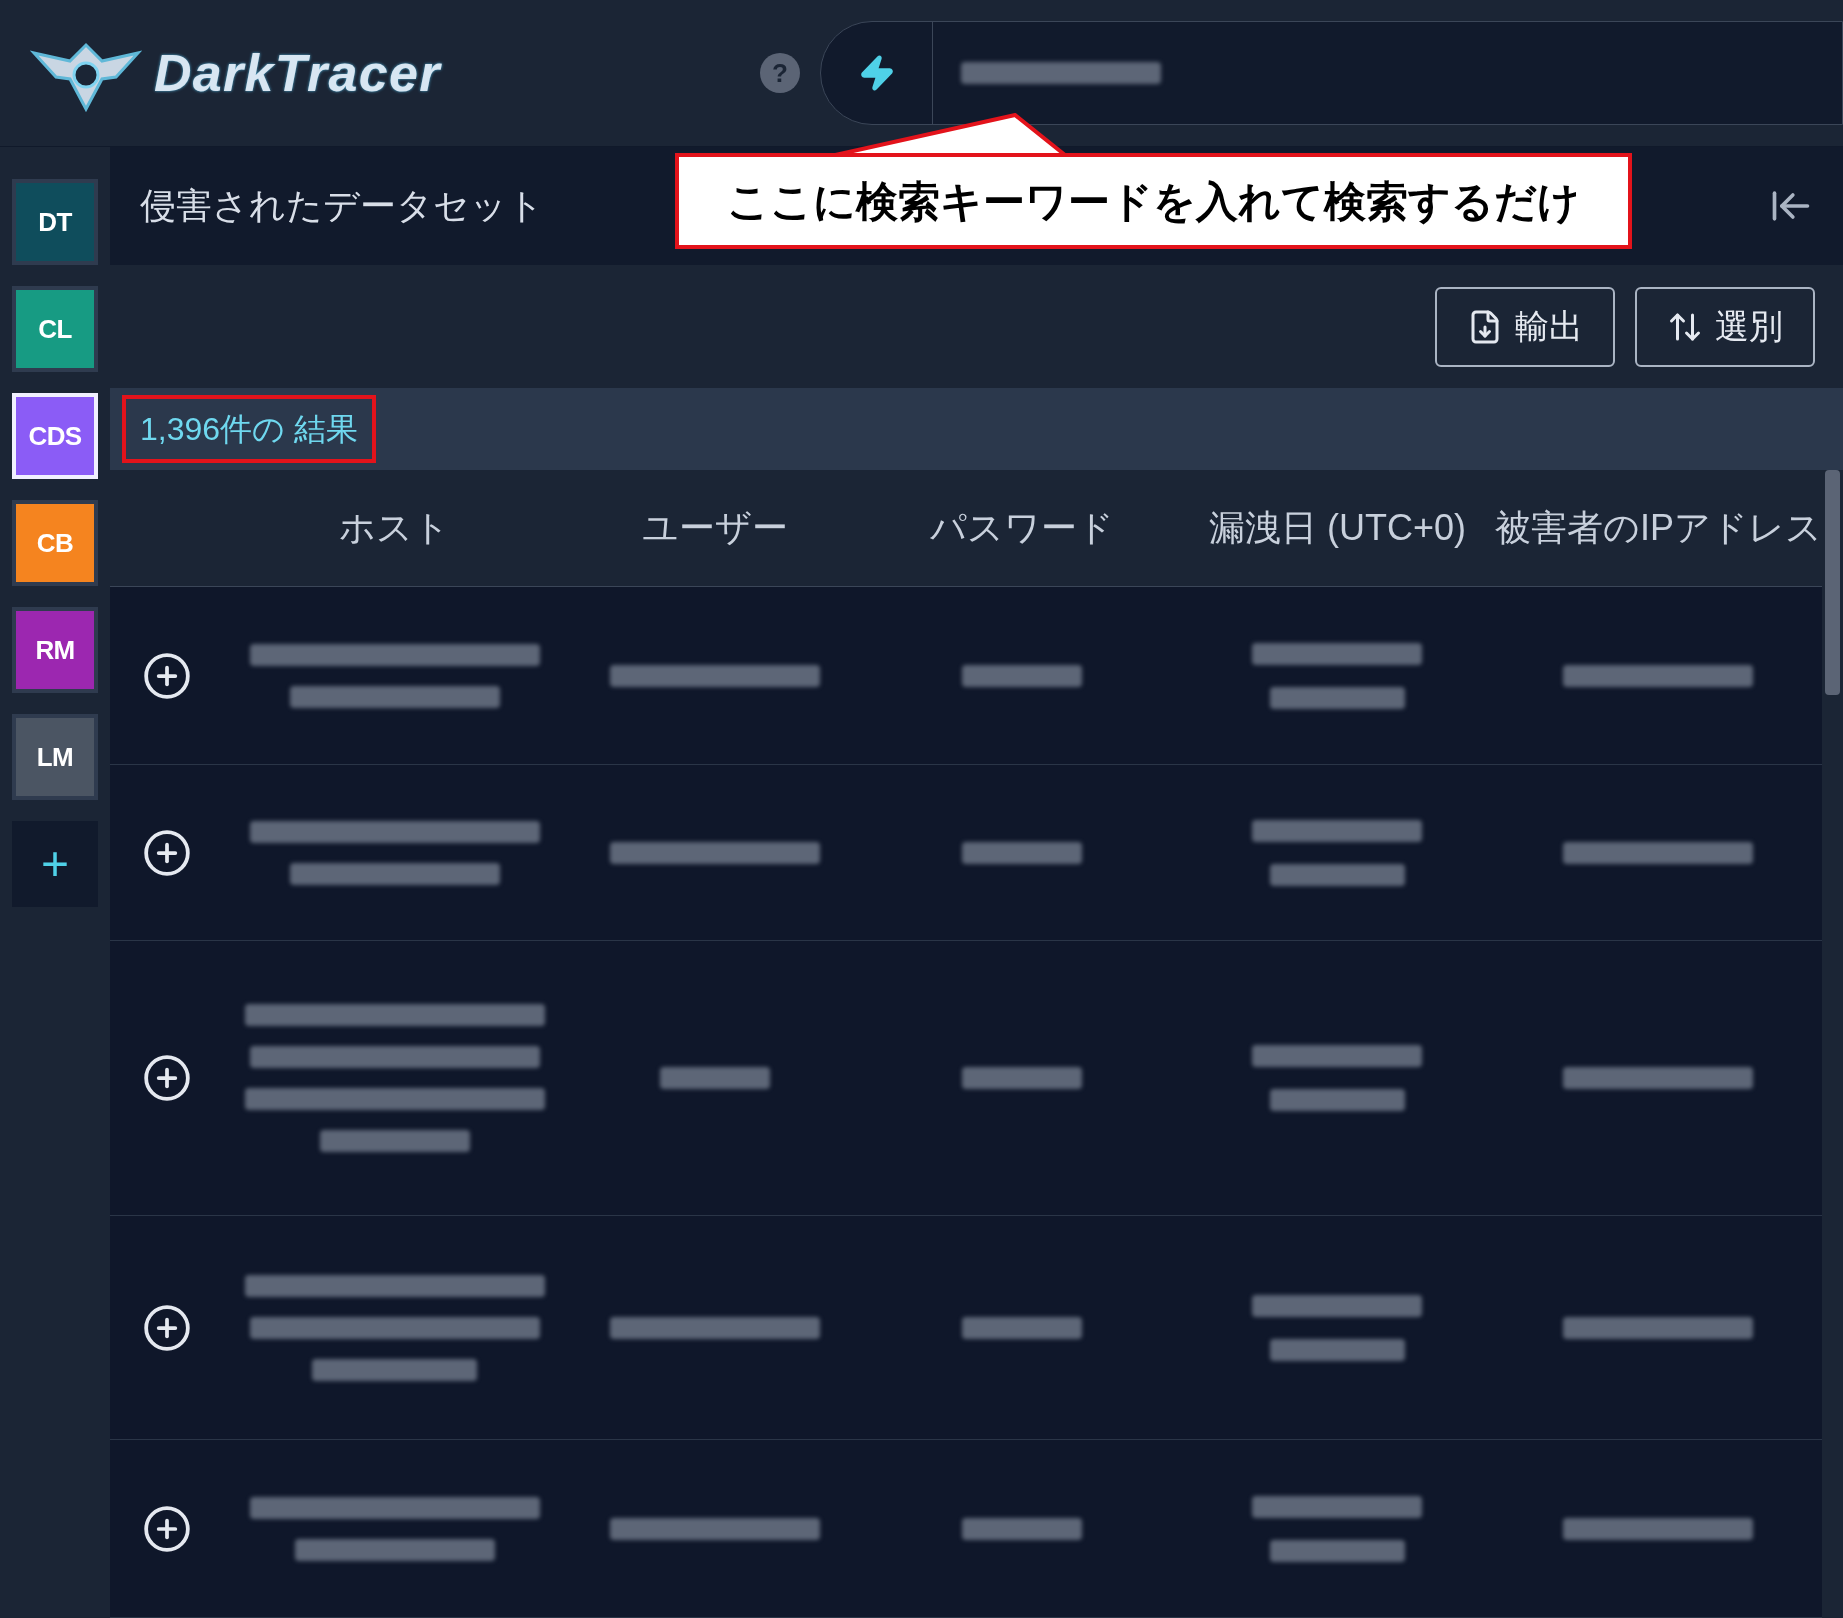  Describe the element at coordinates (55, 222) in the screenshot. I see `app-tile: DT` at that location.